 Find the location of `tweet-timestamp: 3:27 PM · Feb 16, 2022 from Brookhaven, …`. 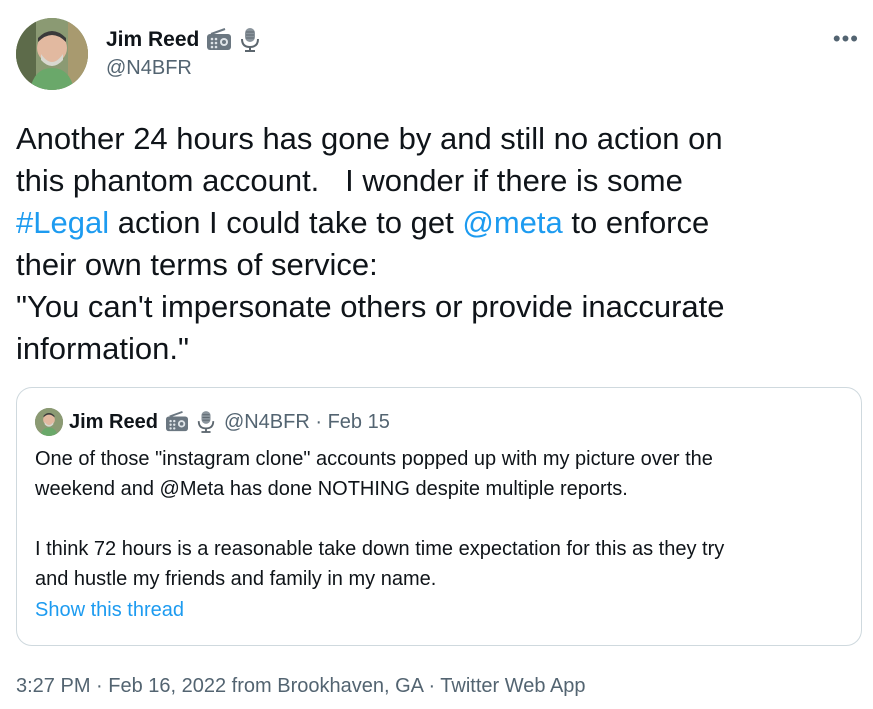

tweet-timestamp: 3:27 PM · Feb 16, 2022 from Brookhaven, … is located at coordinates (301, 686).